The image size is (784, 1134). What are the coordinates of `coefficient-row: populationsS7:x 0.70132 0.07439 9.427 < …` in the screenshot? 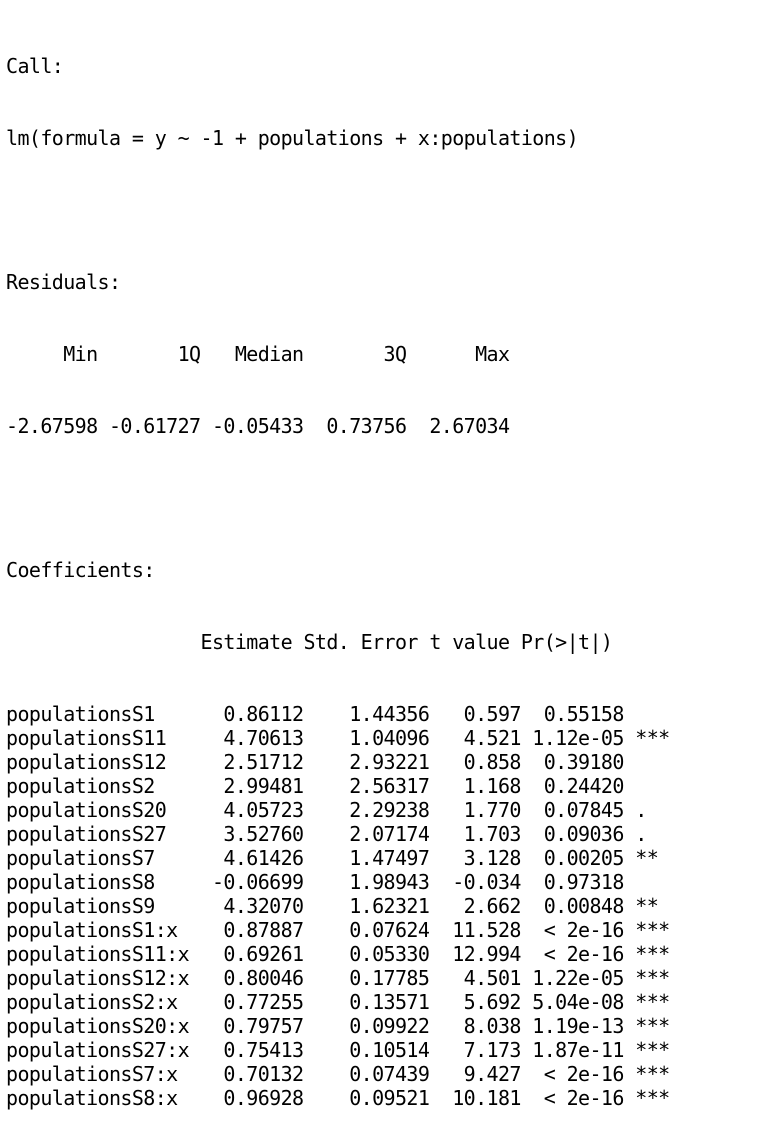 It's located at (338, 1074).